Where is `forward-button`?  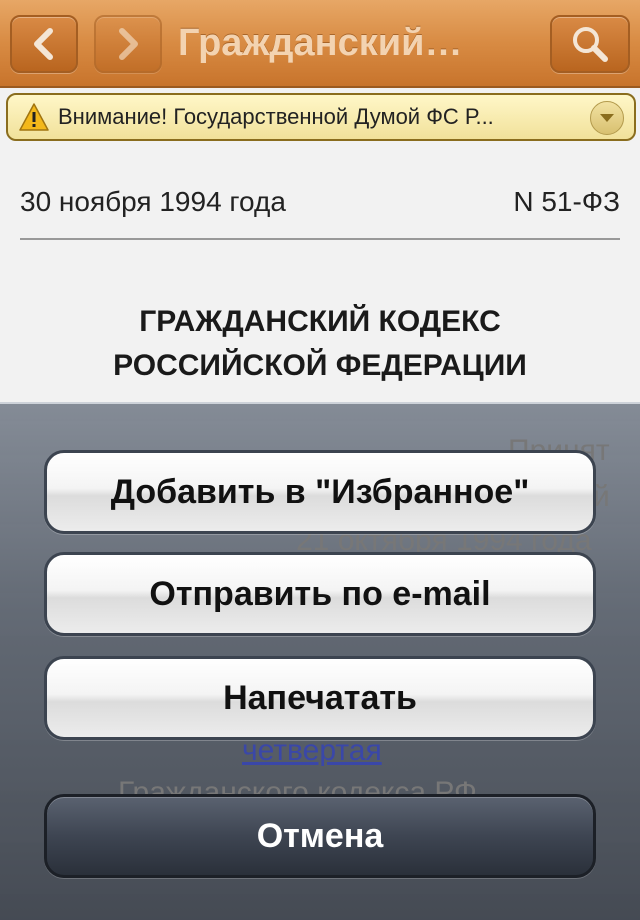
forward-button is located at coordinates (128, 44).